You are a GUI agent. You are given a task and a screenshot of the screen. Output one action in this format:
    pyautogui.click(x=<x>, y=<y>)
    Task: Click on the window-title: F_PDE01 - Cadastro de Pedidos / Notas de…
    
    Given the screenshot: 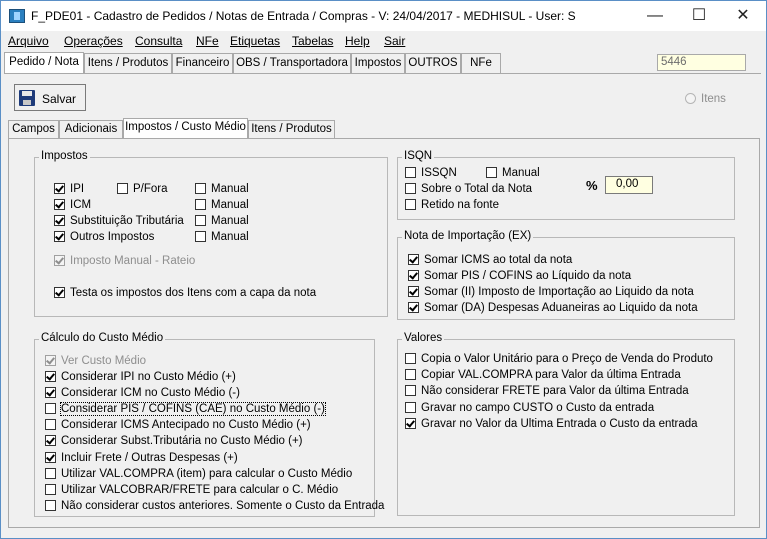 What is the action you would take?
    pyautogui.click(x=303, y=16)
    